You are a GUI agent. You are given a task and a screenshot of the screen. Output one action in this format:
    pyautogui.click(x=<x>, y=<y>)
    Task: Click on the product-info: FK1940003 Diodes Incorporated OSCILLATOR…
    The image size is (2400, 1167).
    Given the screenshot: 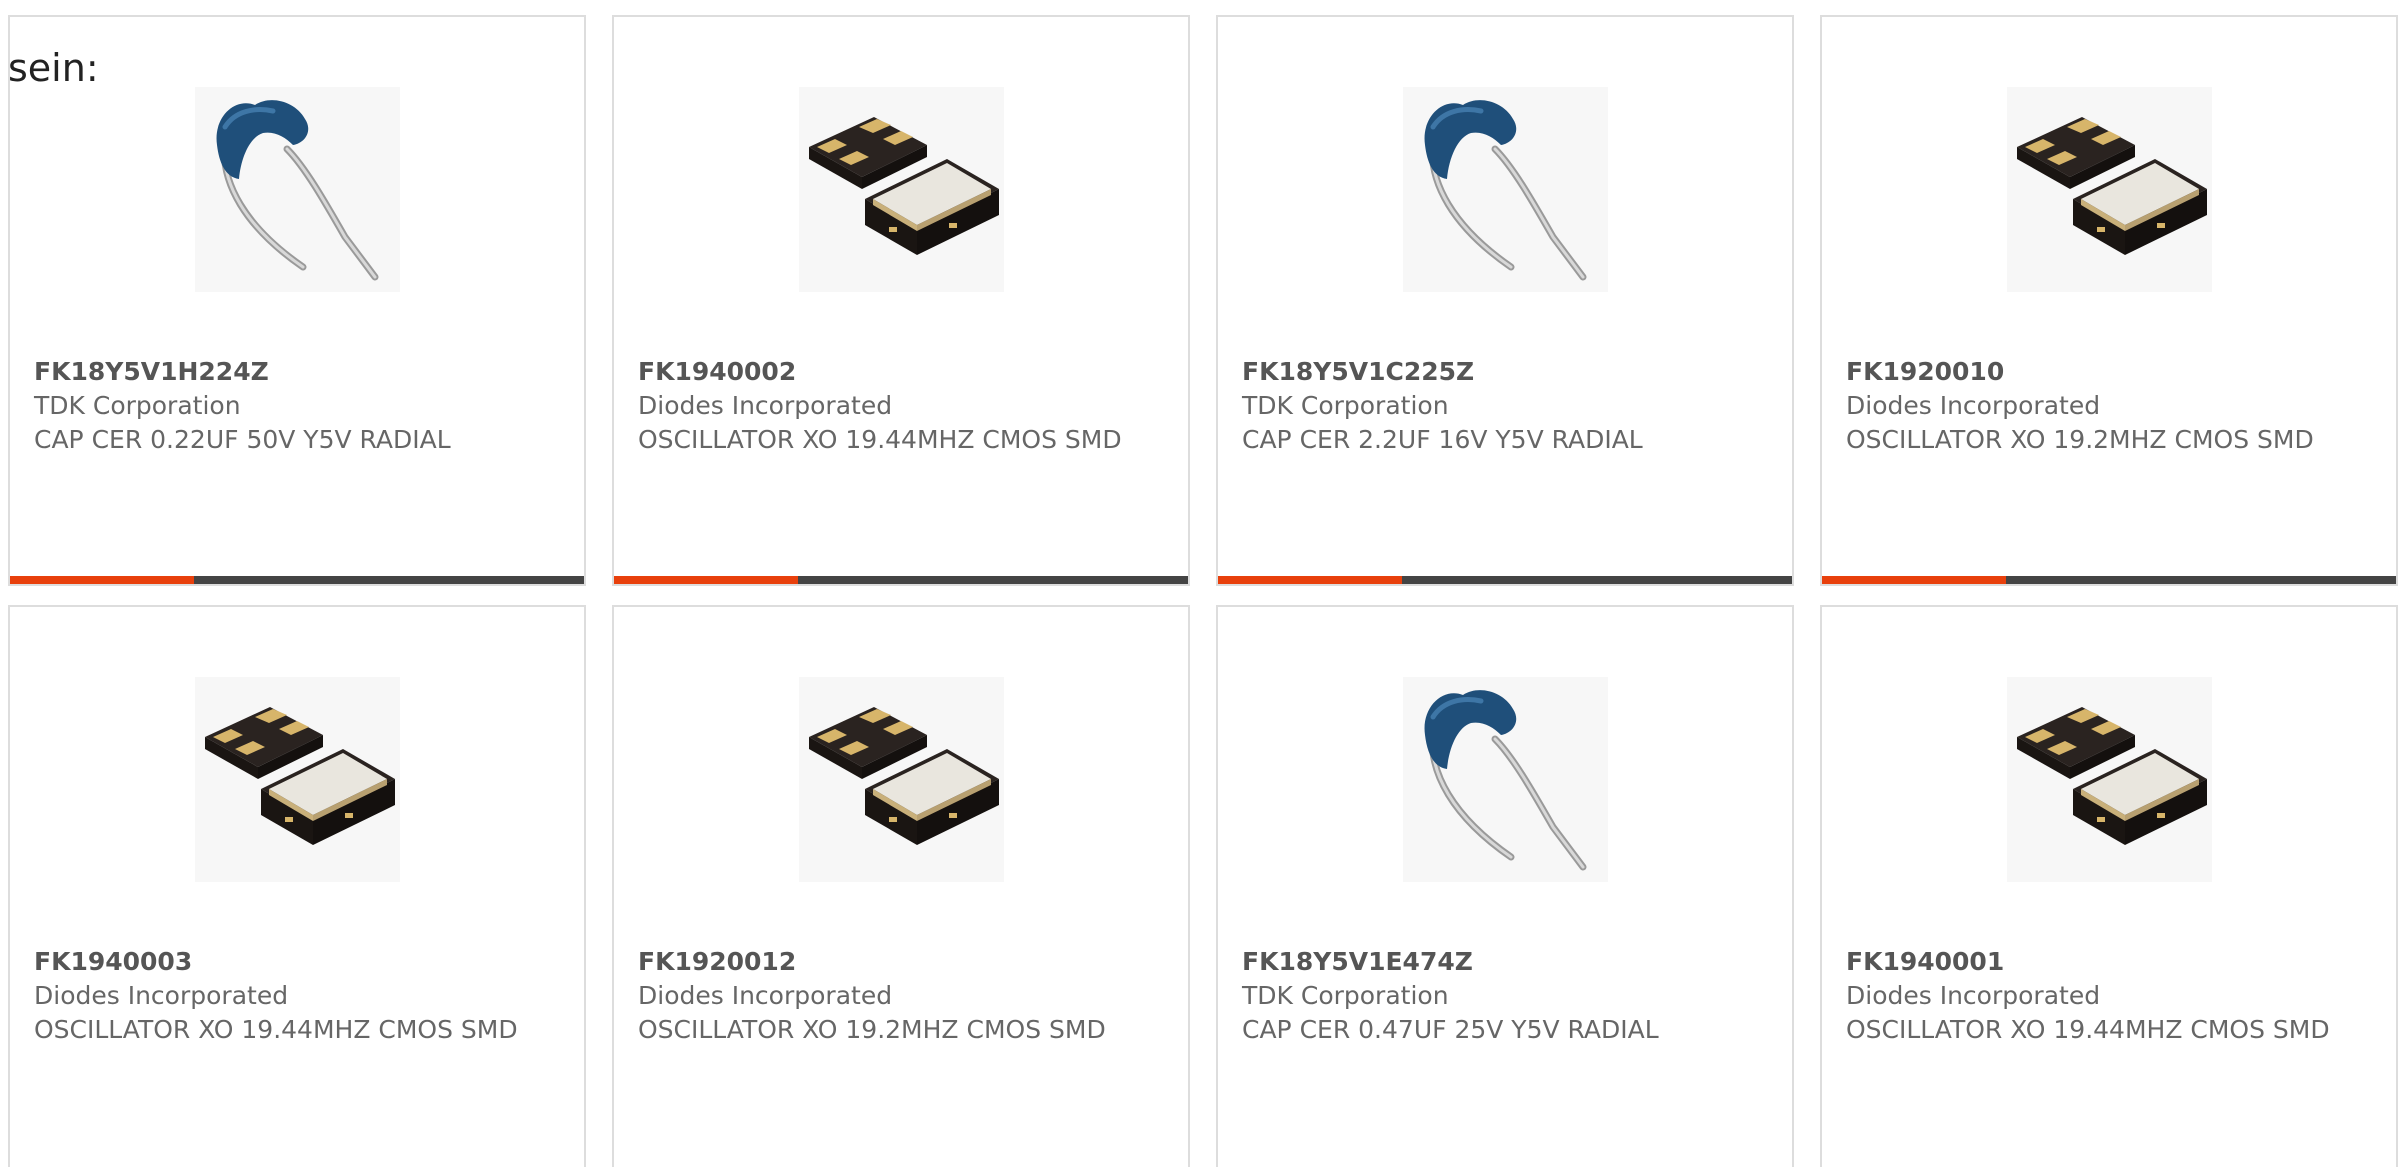 What is the action you would take?
    pyautogui.click(x=284, y=996)
    